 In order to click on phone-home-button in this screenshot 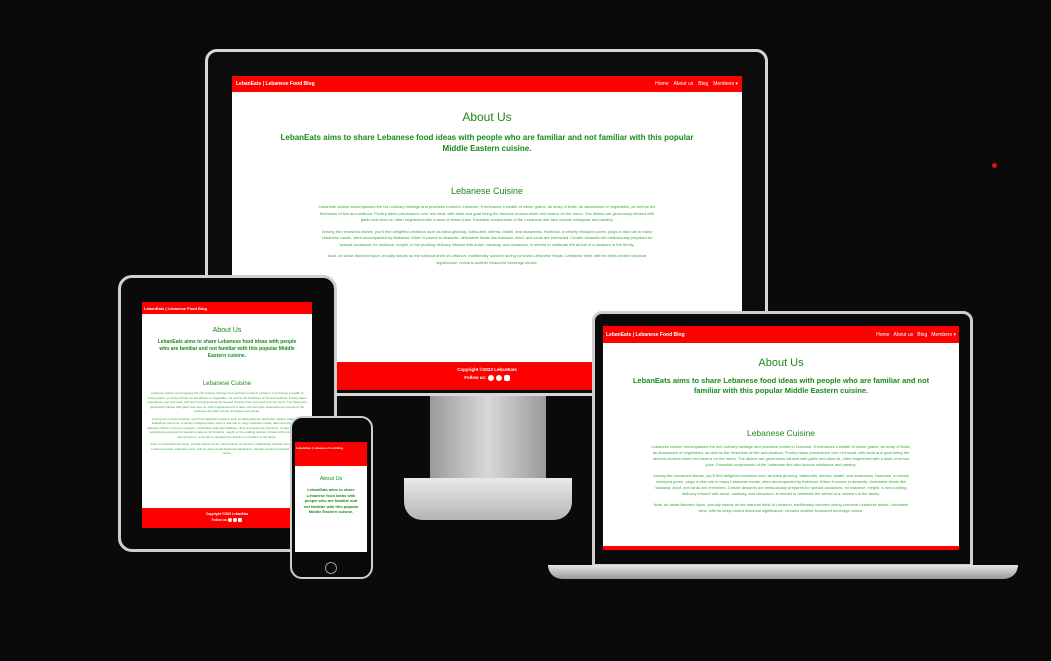, I will do `click(331, 568)`.